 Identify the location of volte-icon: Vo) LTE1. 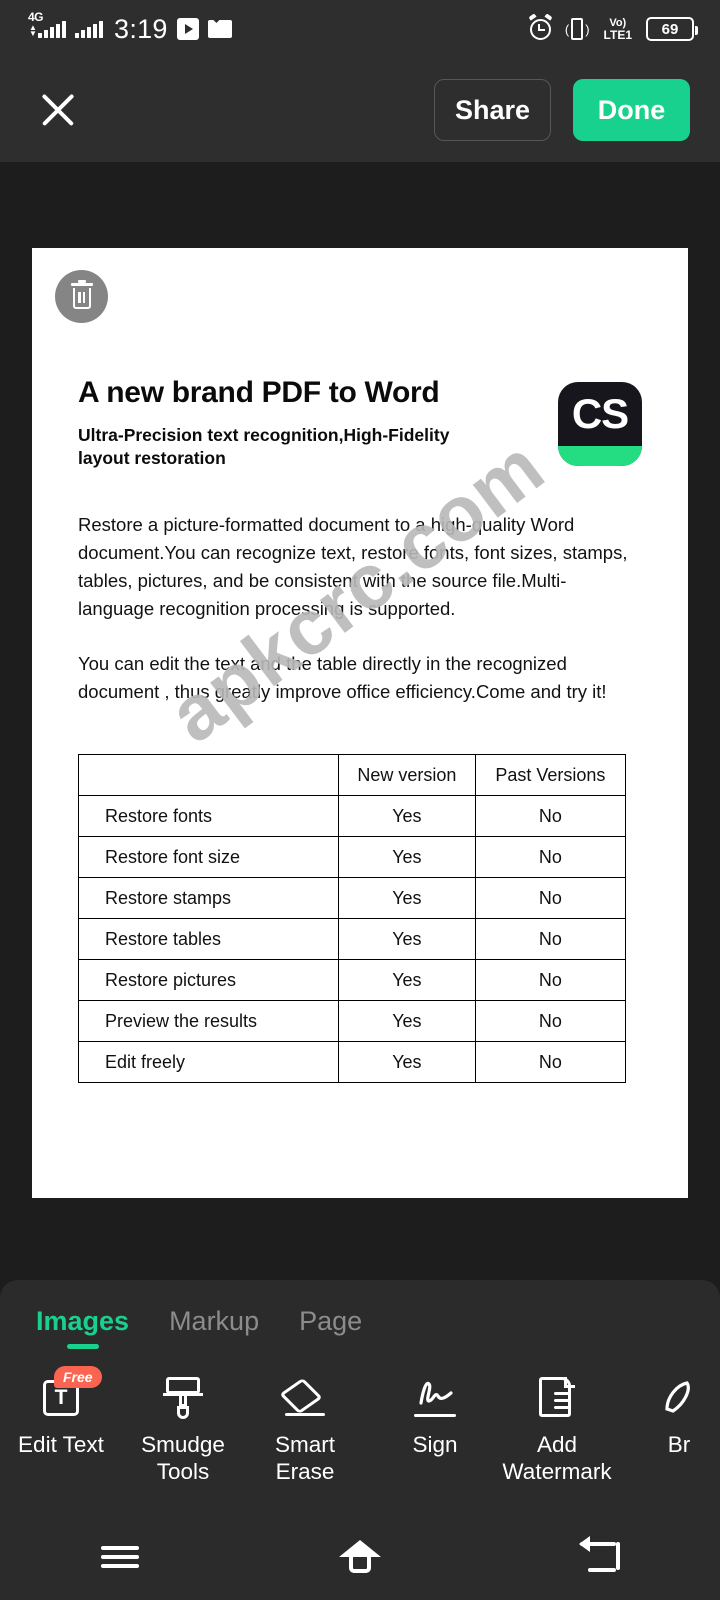
(617, 29).